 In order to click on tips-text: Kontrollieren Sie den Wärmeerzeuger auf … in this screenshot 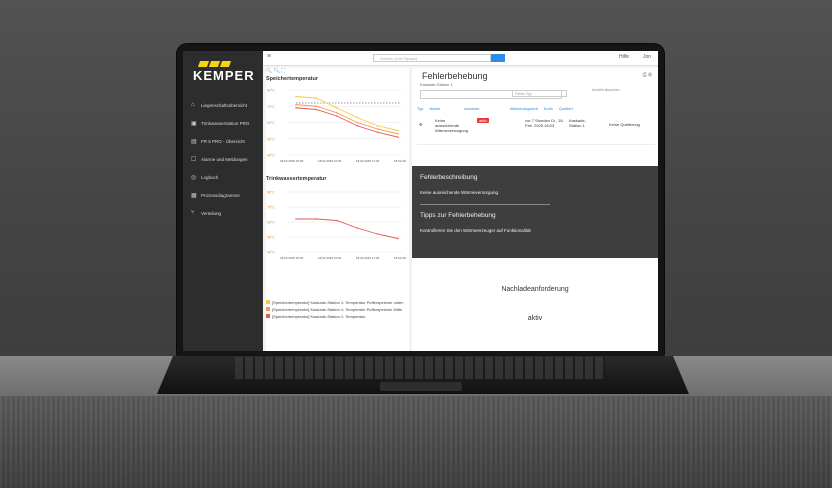, I will do `click(475, 230)`.